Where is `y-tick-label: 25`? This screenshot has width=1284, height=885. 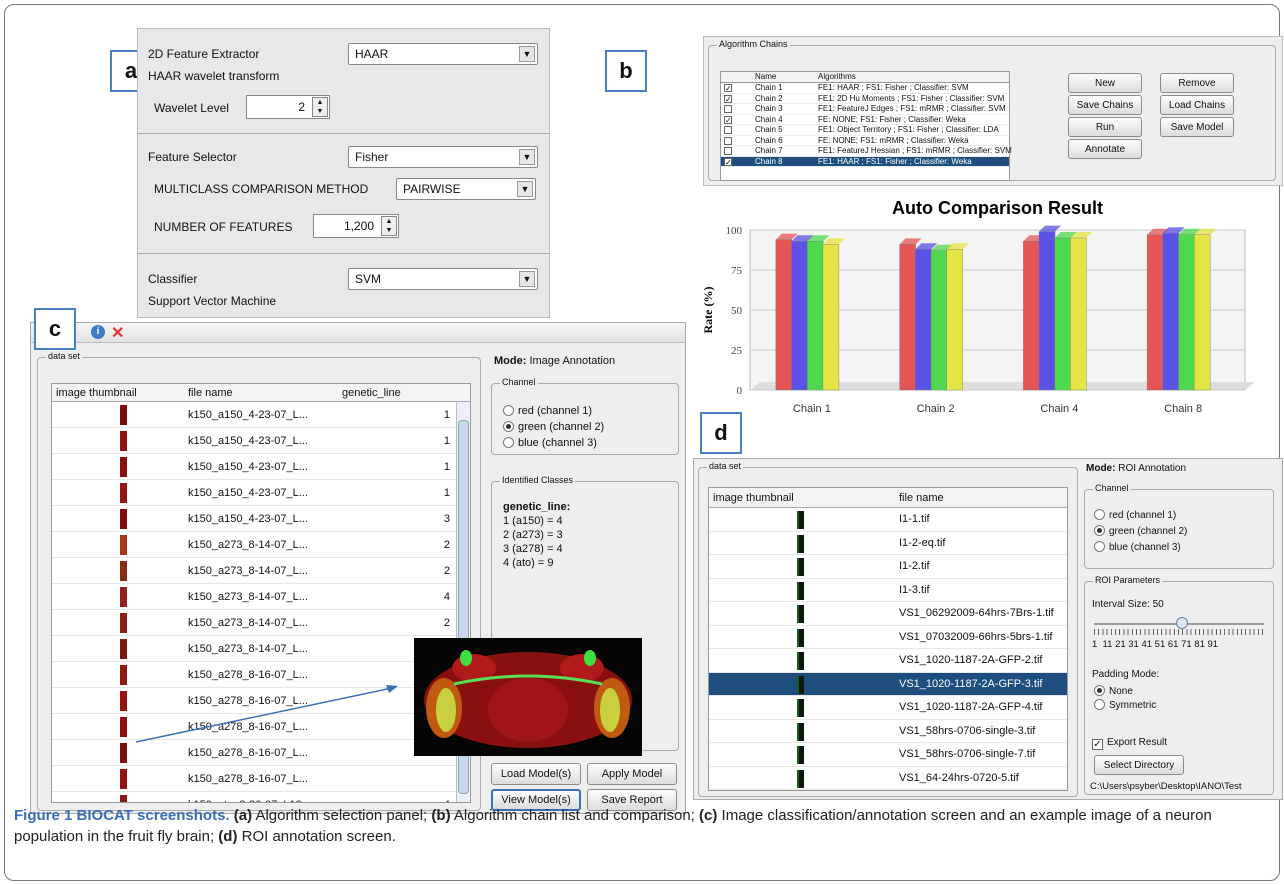
y-tick-label: 25 is located at coordinates (737, 351).